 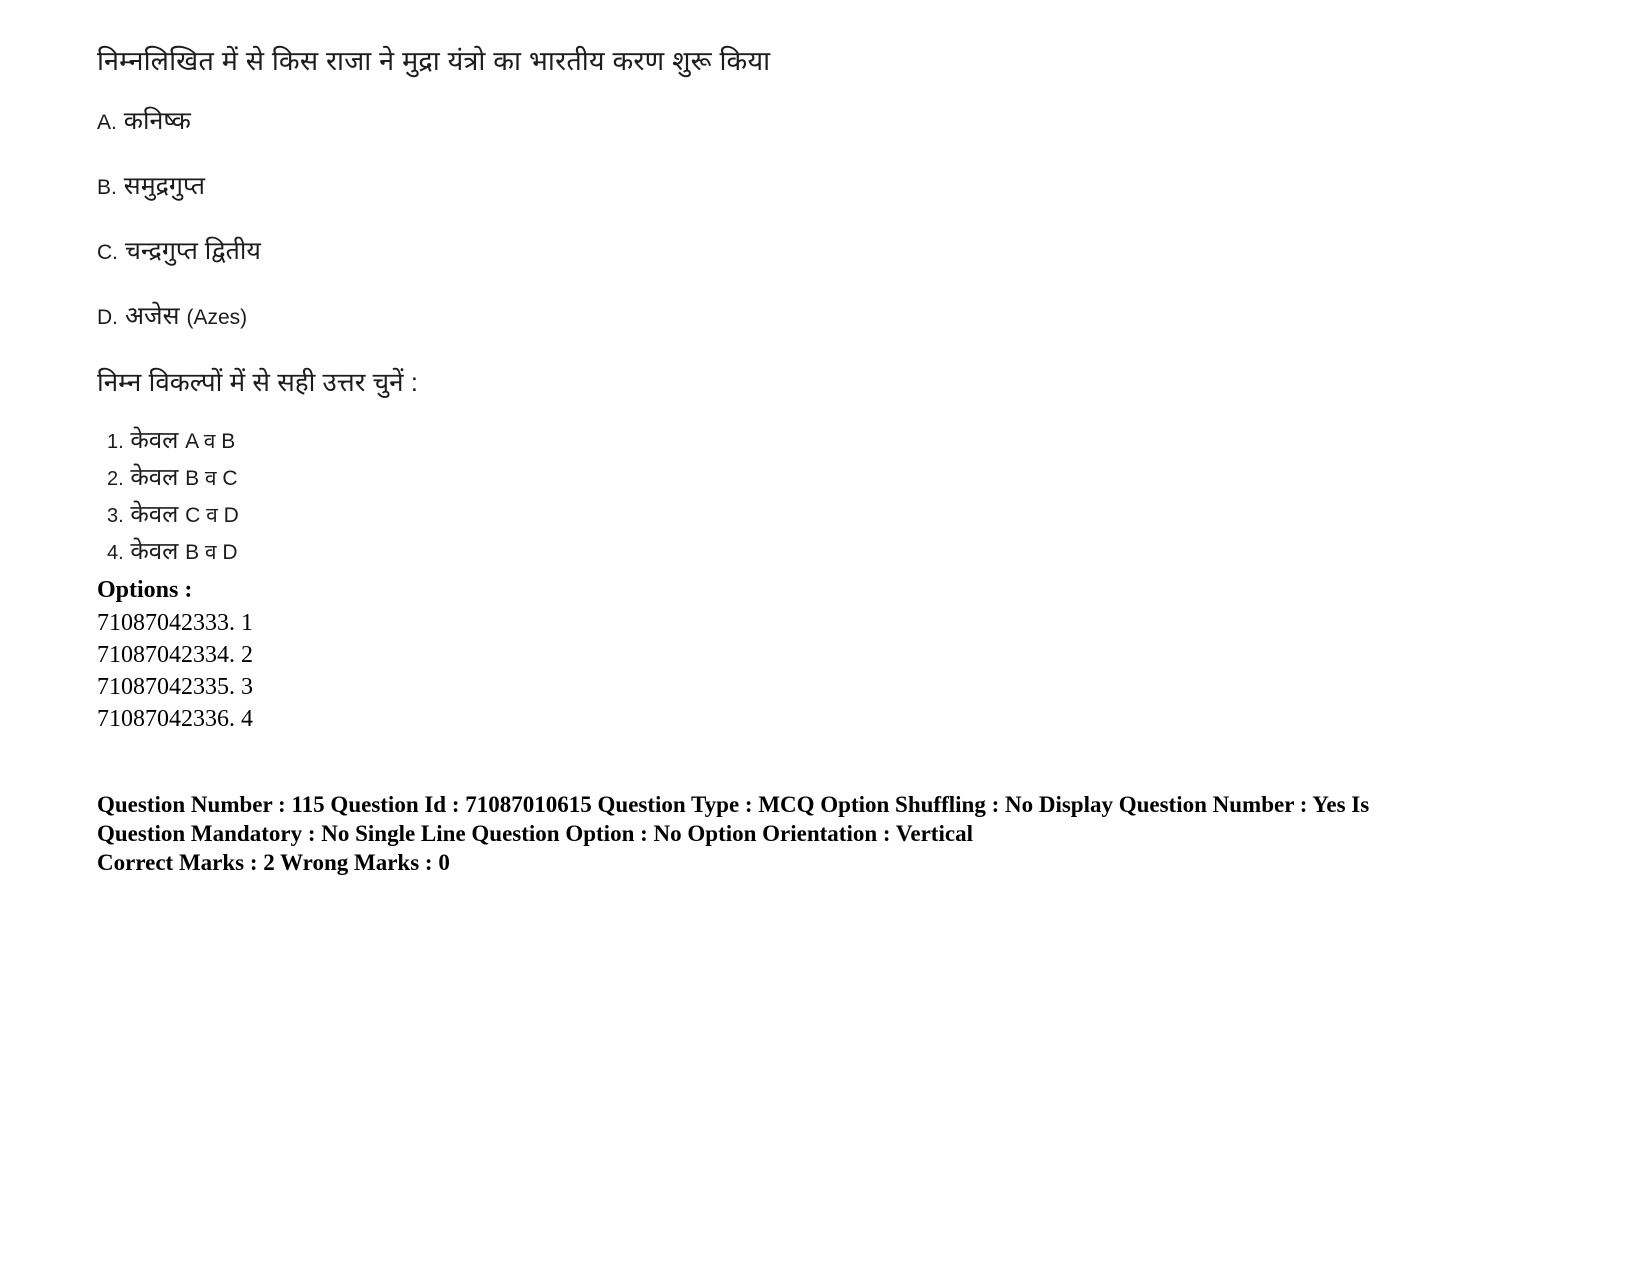 I want to click on answer-choice-1-letters: A व B, so click(x=210, y=441).